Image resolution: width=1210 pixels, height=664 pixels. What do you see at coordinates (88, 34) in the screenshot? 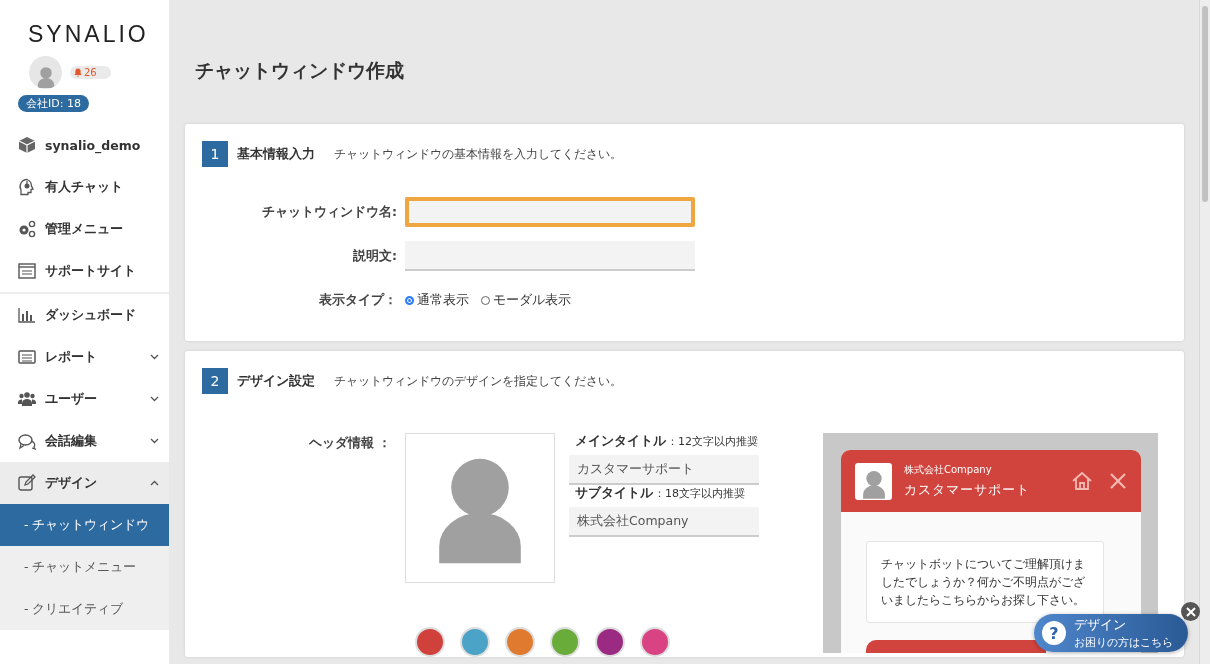
I see `logo: SYNALIO` at bounding box center [88, 34].